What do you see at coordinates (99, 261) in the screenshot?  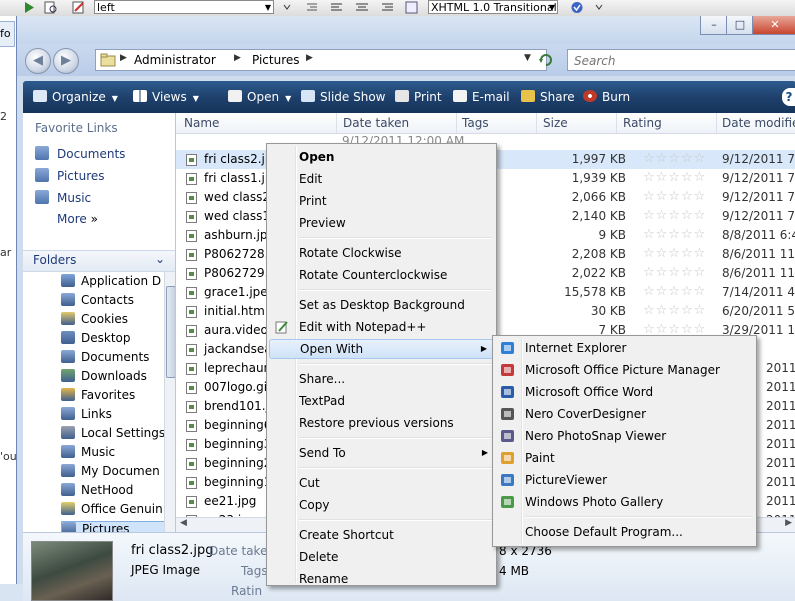 I see `folders-header: Folders ⌄` at bounding box center [99, 261].